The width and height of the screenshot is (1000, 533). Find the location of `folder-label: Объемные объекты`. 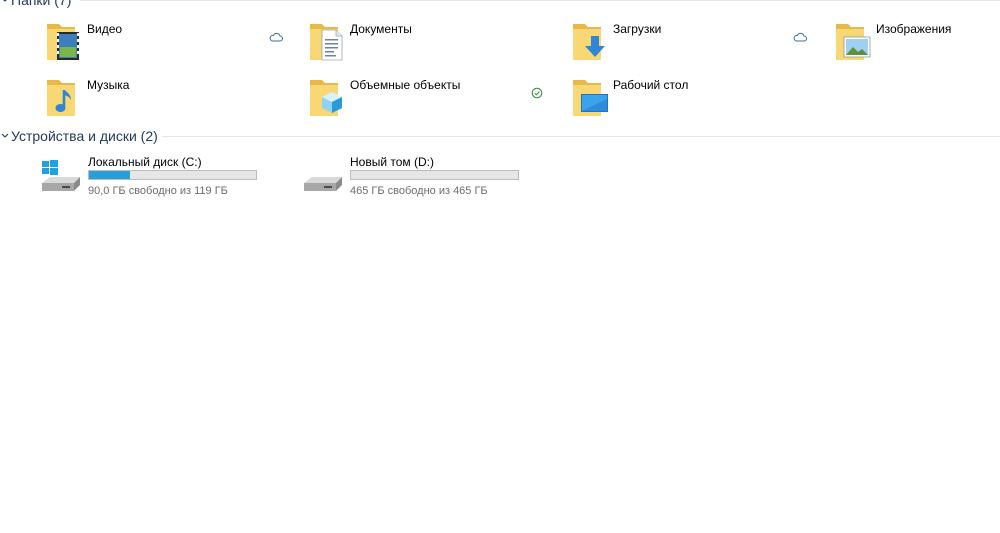

folder-label: Объемные объекты is located at coordinates (405, 85).